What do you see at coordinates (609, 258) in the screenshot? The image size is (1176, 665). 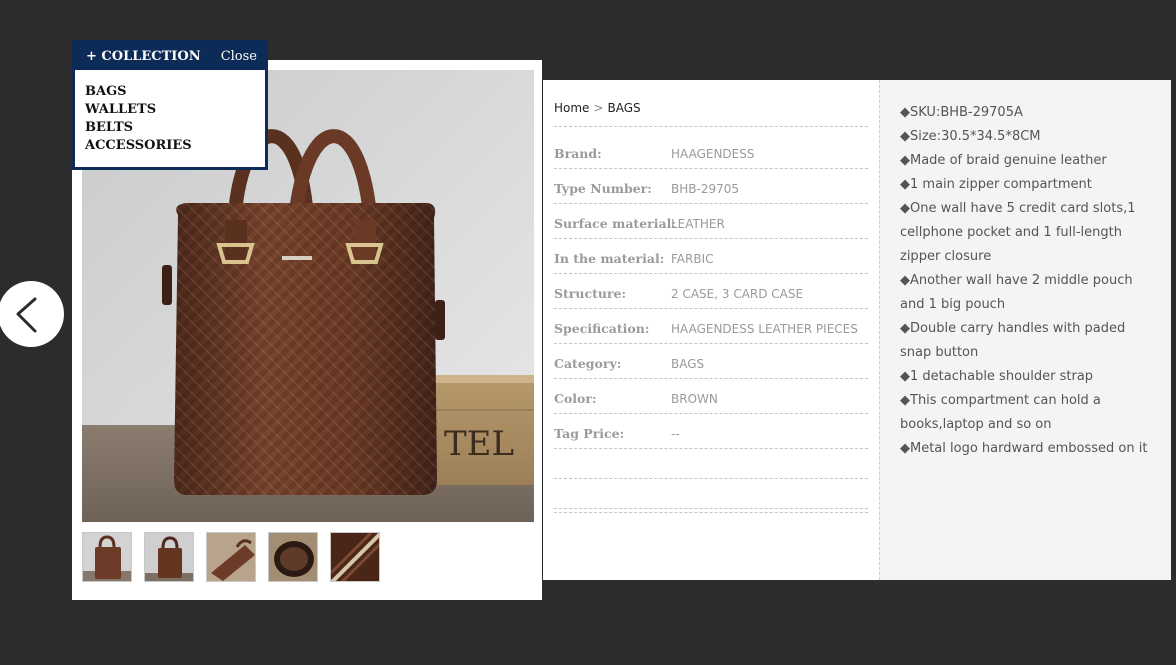 I see `spec-label: In the material:` at bounding box center [609, 258].